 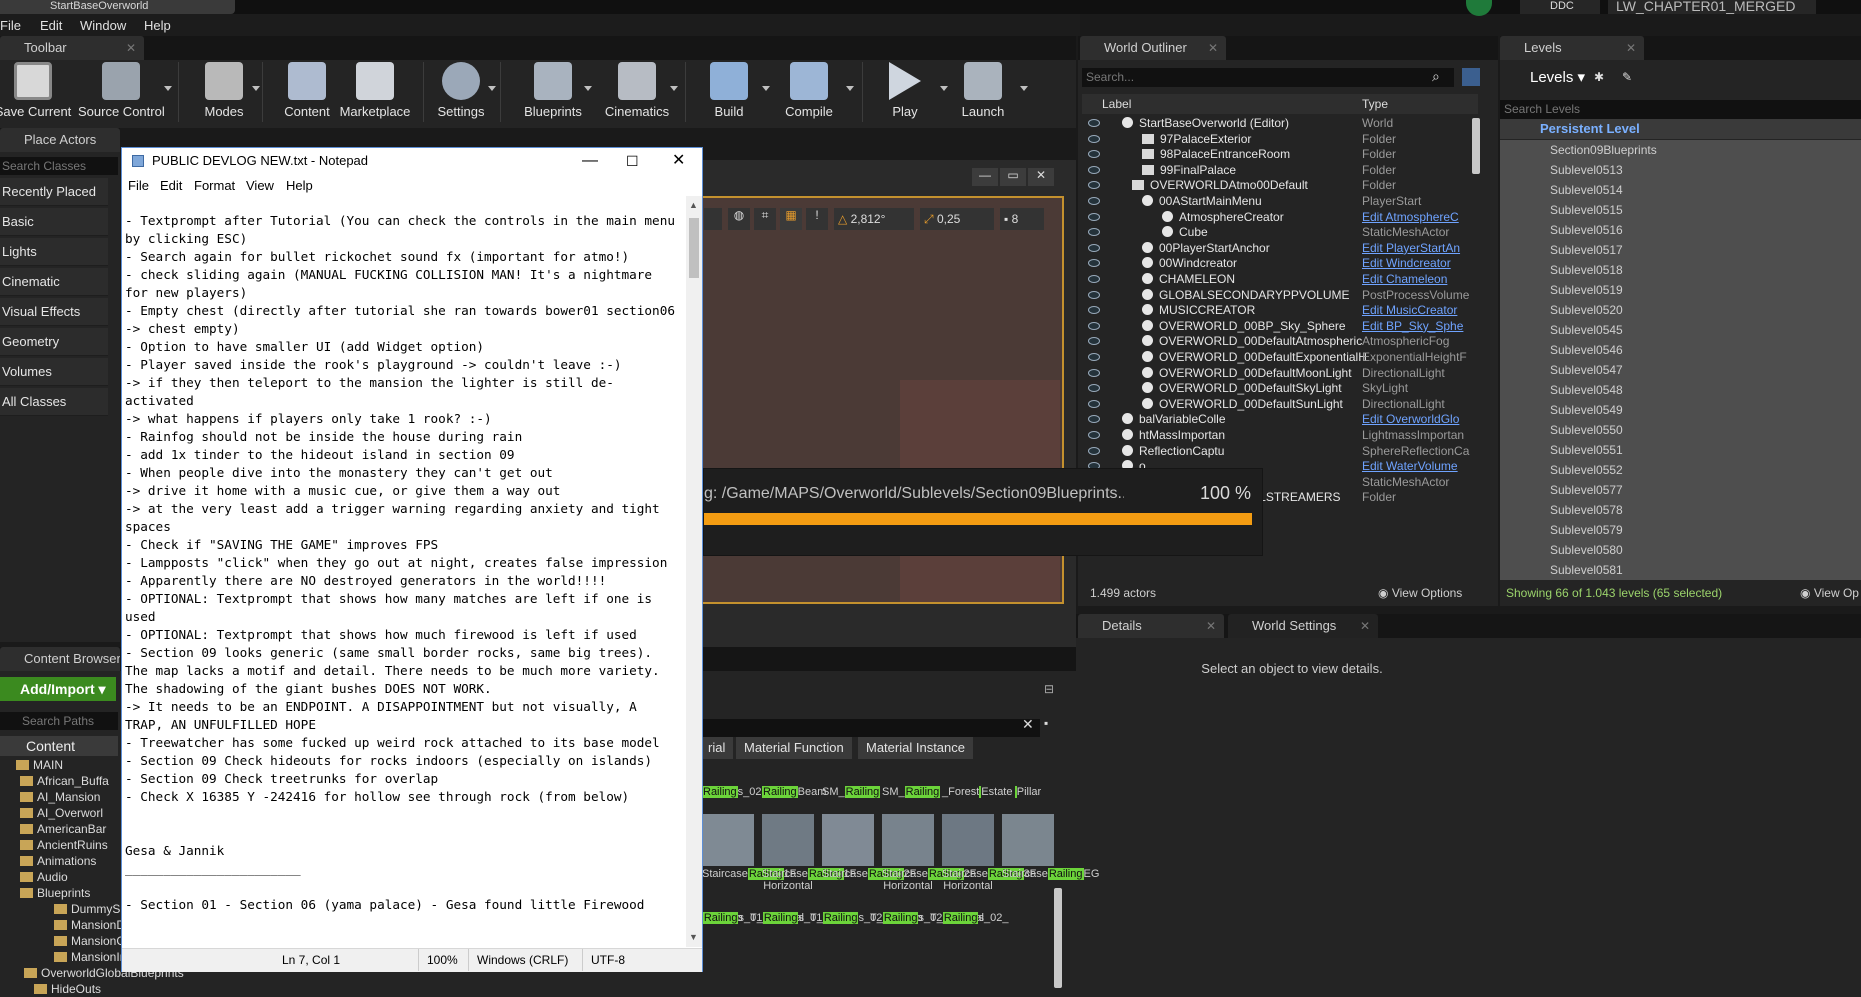 I want to click on content-root: Content, so click(x=59, y=746).